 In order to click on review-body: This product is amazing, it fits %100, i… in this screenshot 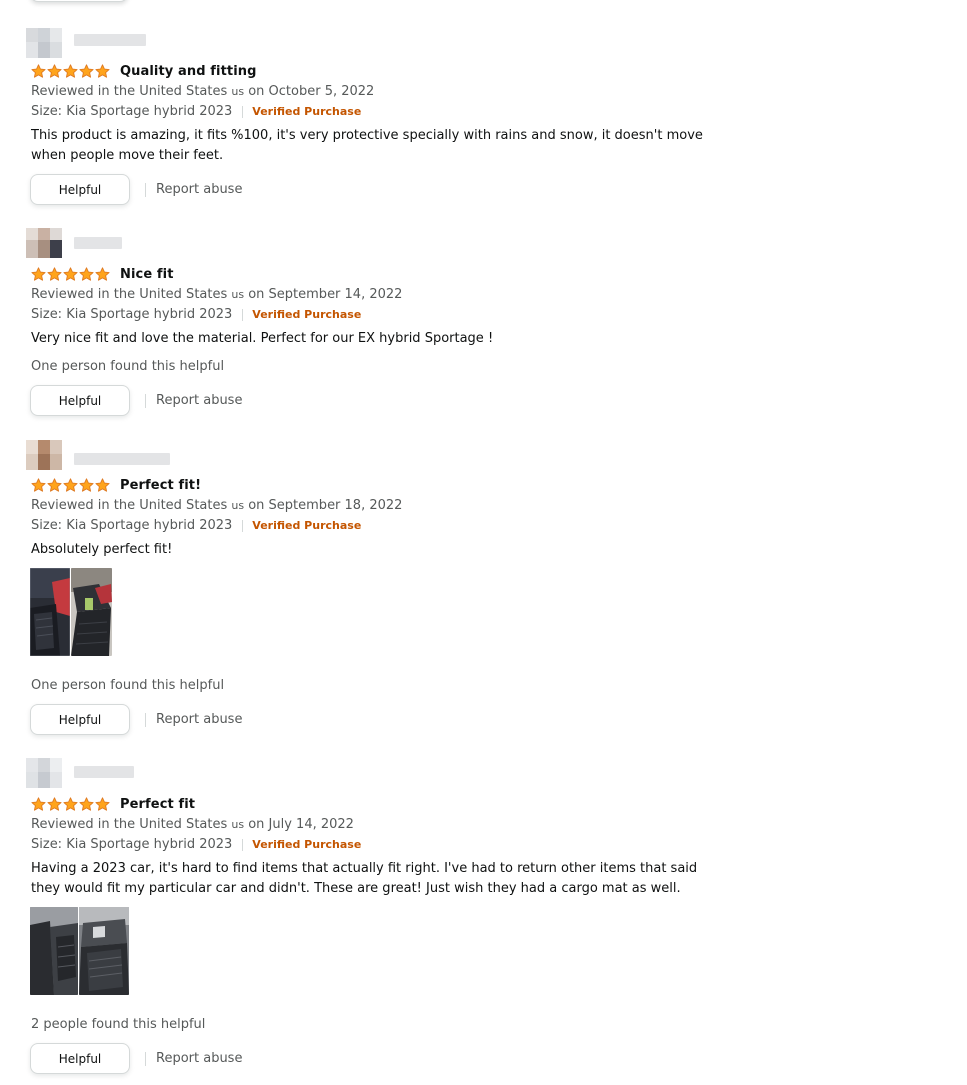, I will do `click(367, 145)`.